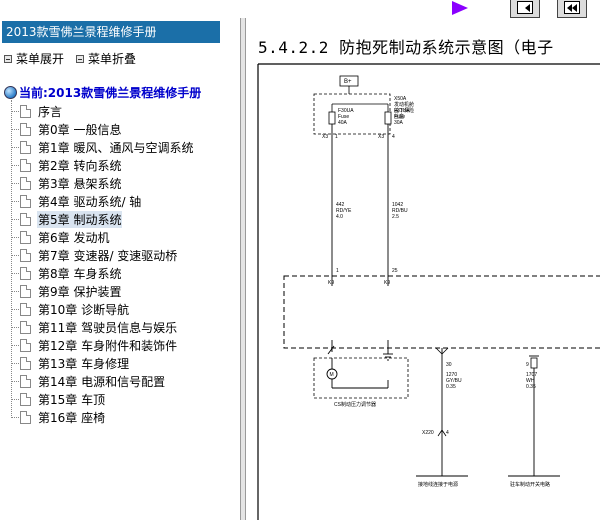  I want to click on tree-item-label: 第4章 驱动系统/ 轴, so click(90, 201).